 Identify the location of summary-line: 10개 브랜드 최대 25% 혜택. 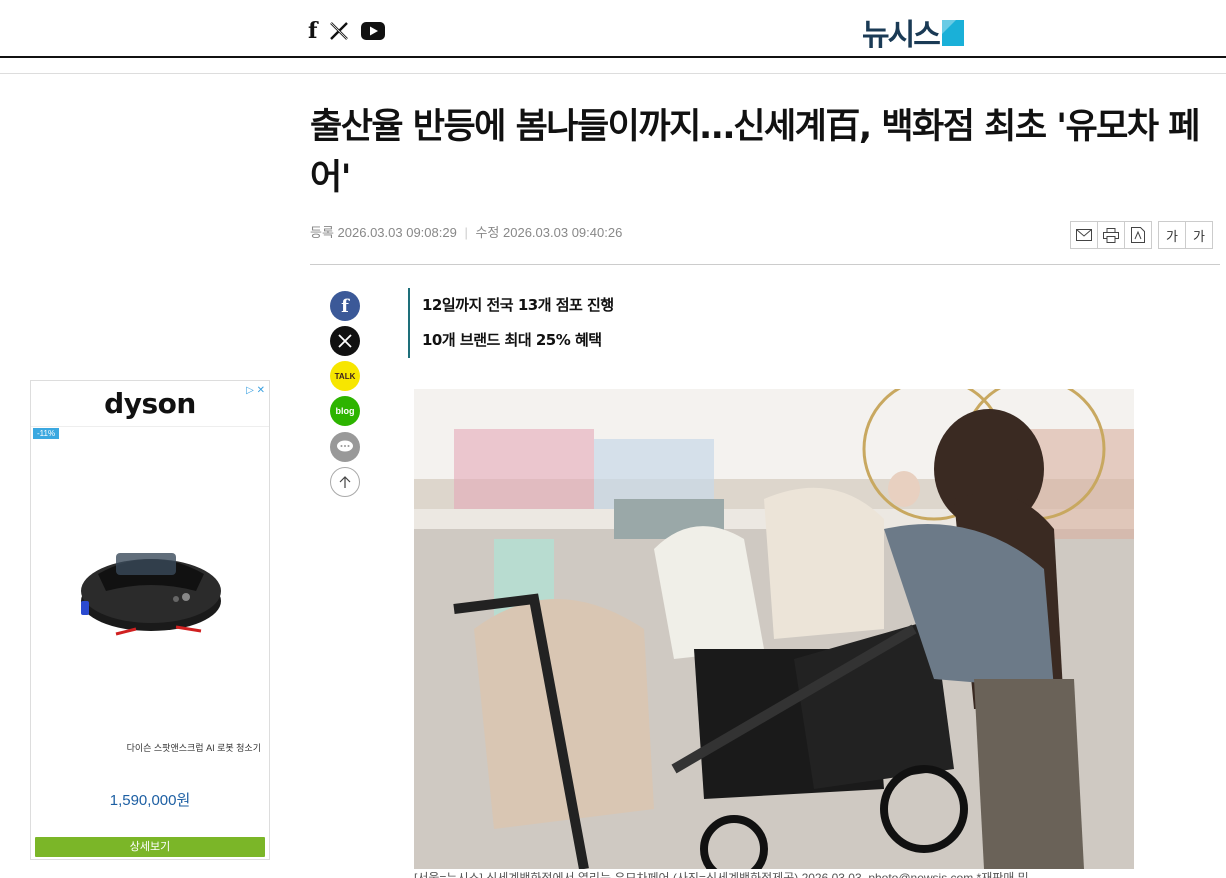
(512, 340).